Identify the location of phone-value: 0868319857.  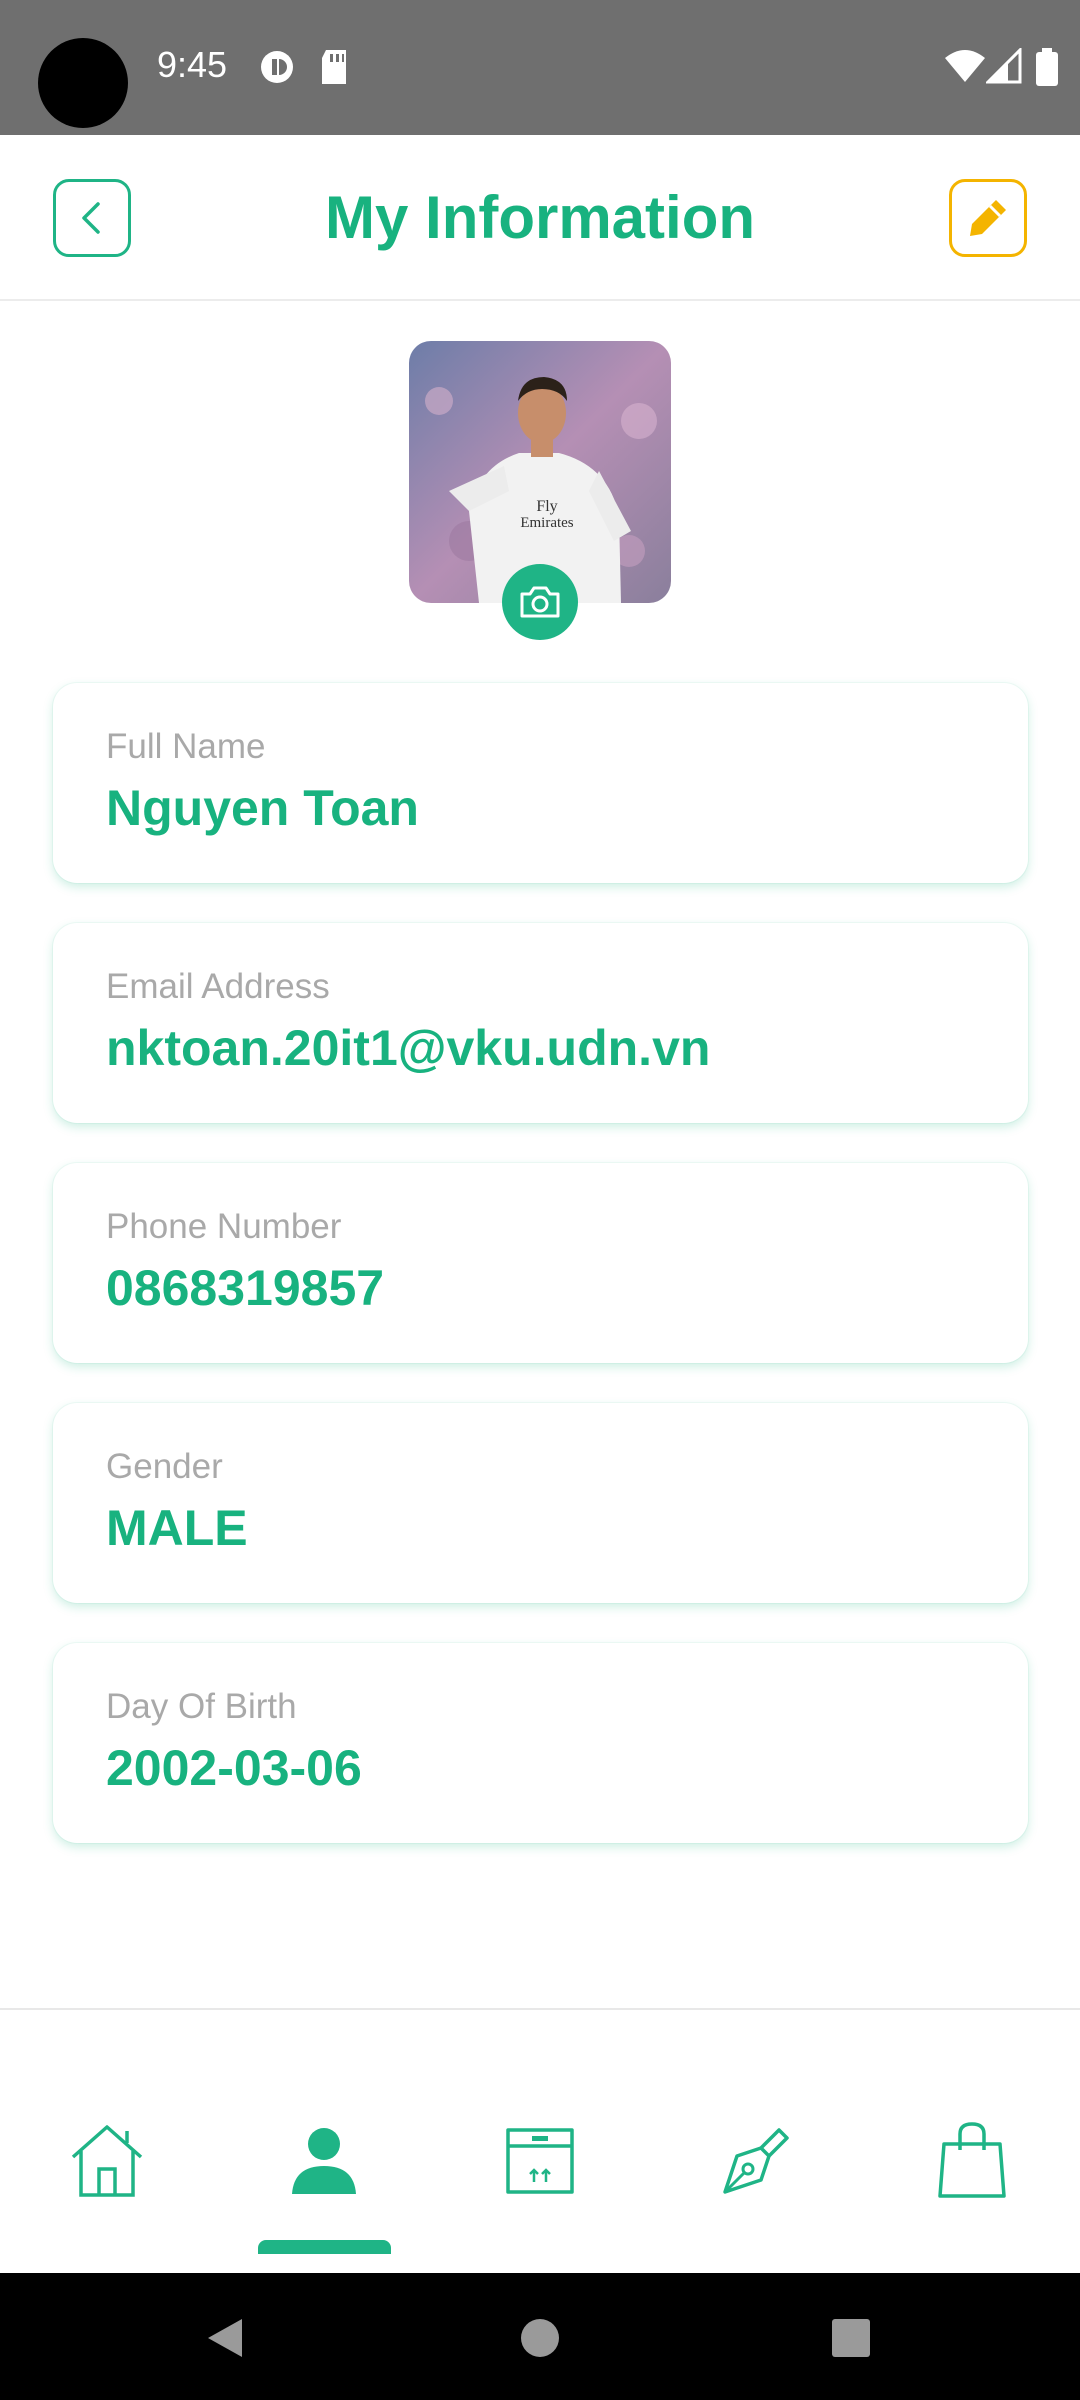
(245, 1288).